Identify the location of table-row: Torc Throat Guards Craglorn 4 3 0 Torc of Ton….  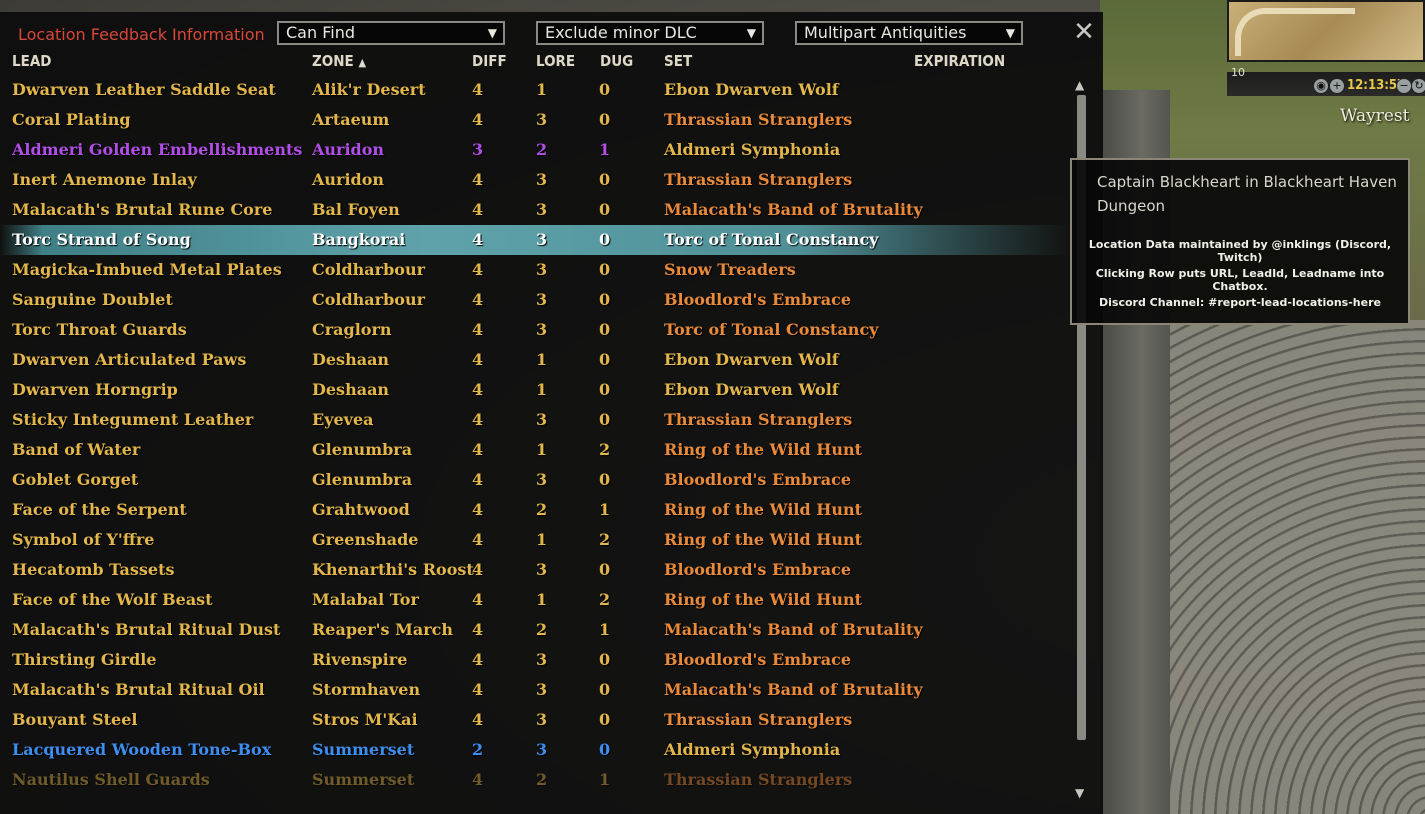
(535, 330).